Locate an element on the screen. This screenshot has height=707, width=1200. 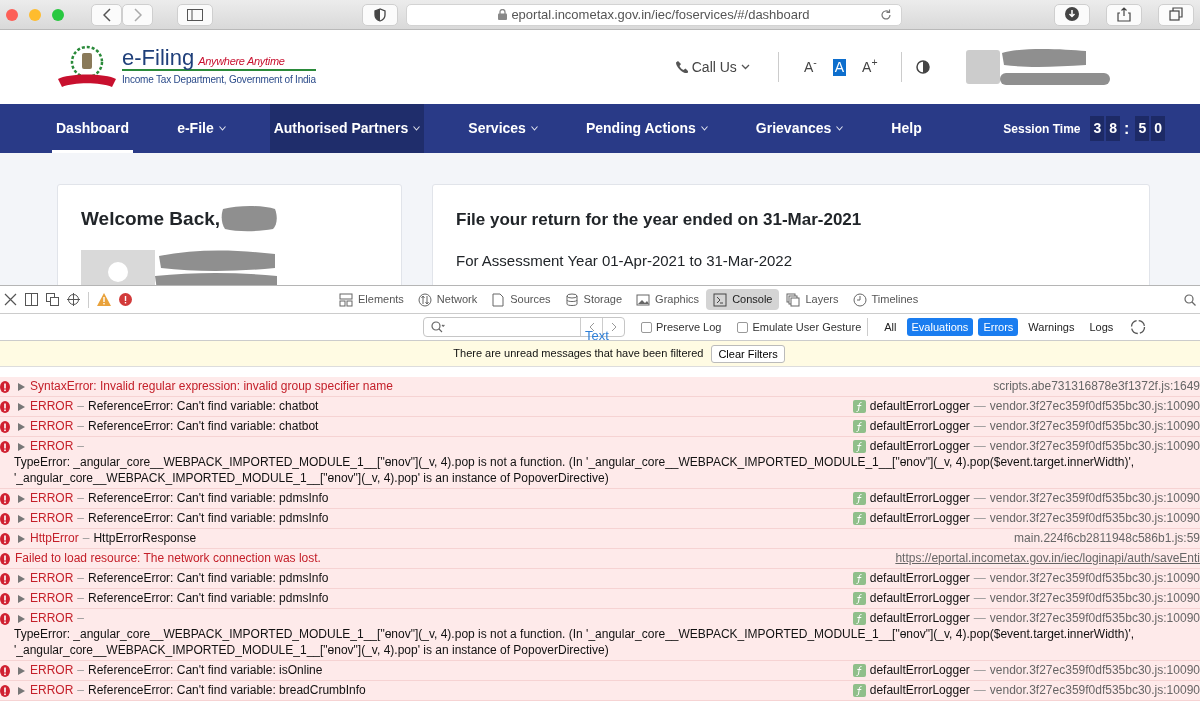
nav-link: Grievances is located at coordinates (799, 128).